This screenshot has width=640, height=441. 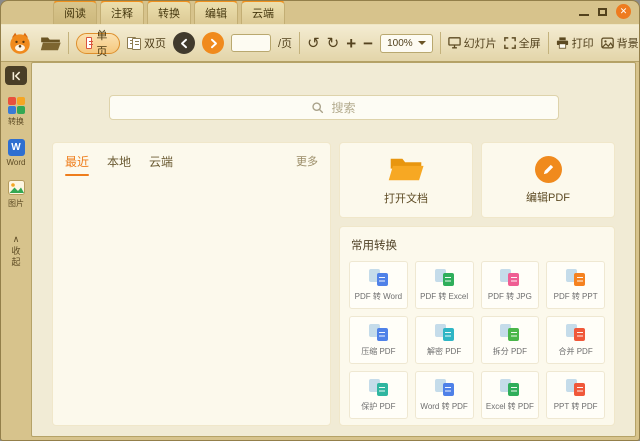 I want to click on edit-pencil-icon, so click(x=548, y=169).